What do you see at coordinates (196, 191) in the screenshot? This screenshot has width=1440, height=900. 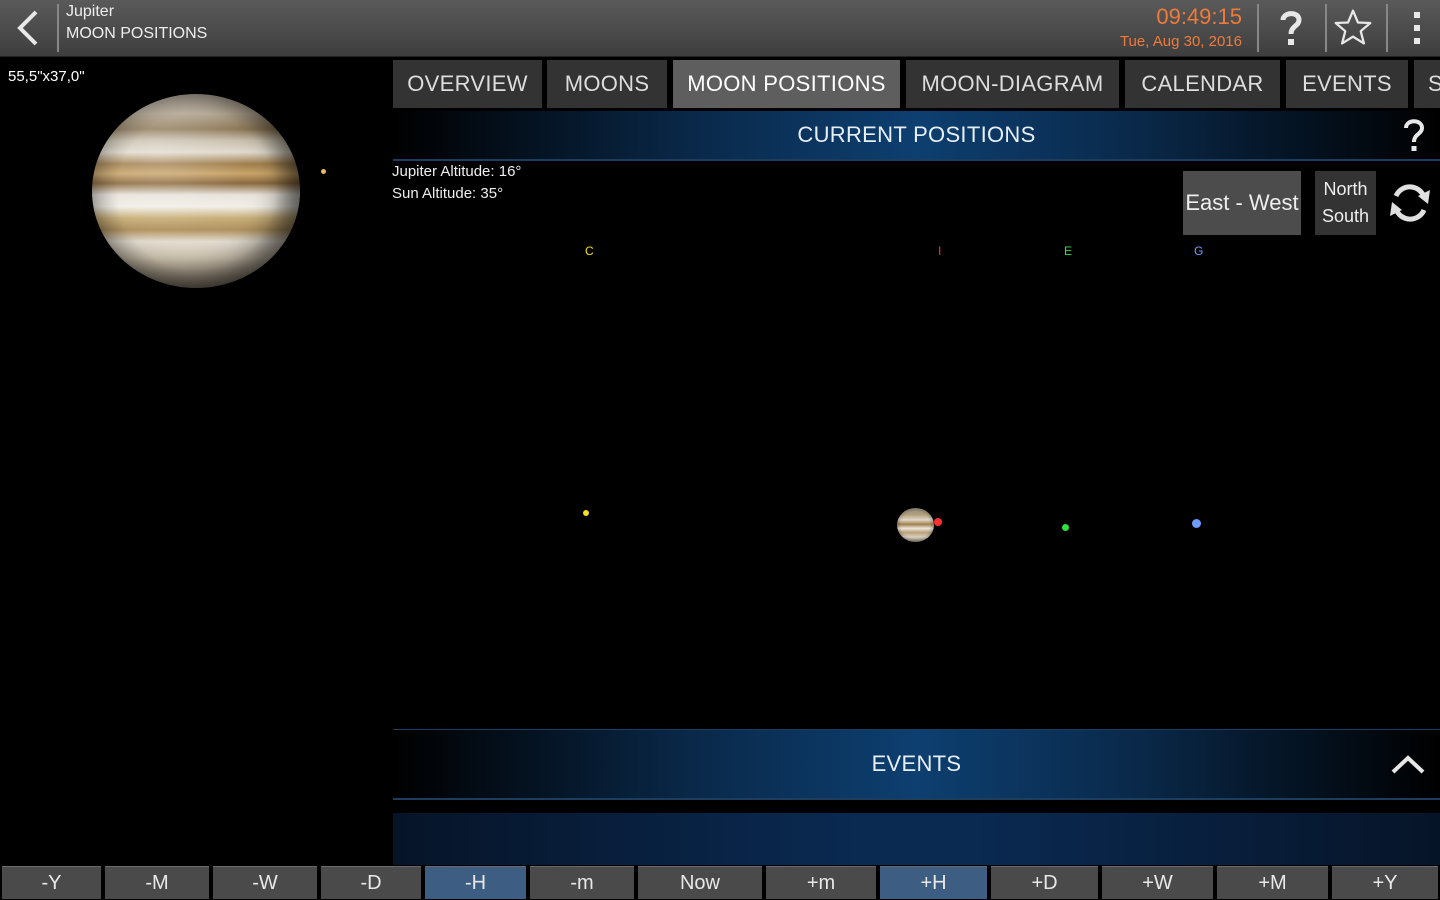 I see `jupiter-image` at bounding box center [196, 191].